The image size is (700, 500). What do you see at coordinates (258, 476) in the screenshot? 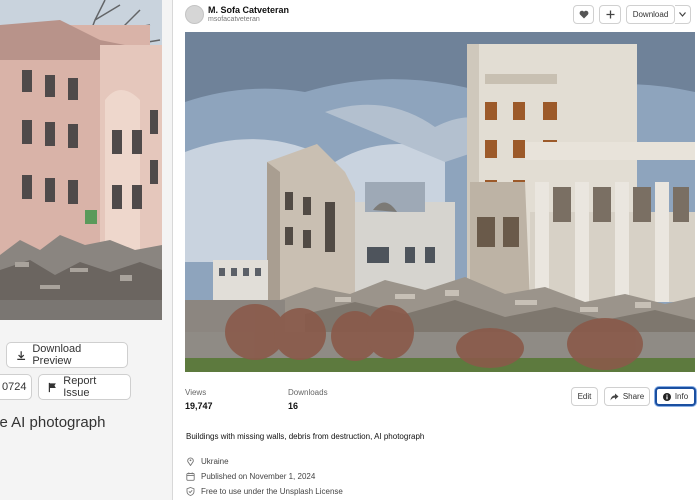
I see `published-text: Published on November 1, 2024` at bounding box center [258, 476].